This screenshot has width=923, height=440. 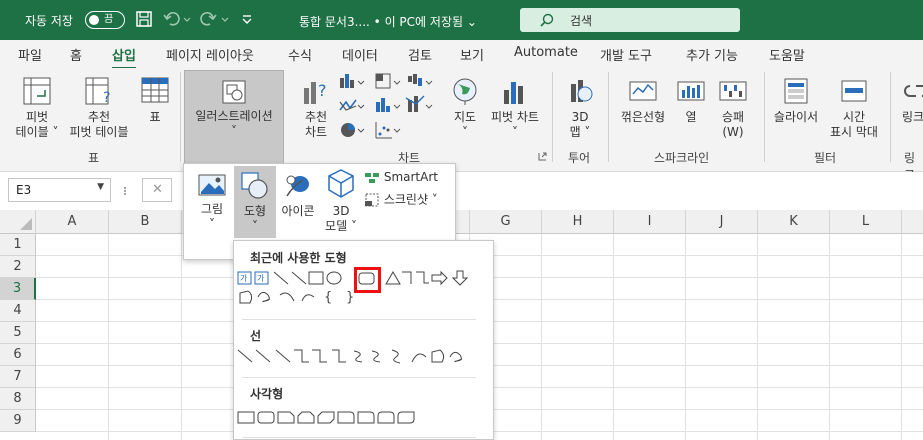 What do you see at coordinates (630, 20) in the screenshot?
I see `search-box: 검색` at bounding box center [630, 20].